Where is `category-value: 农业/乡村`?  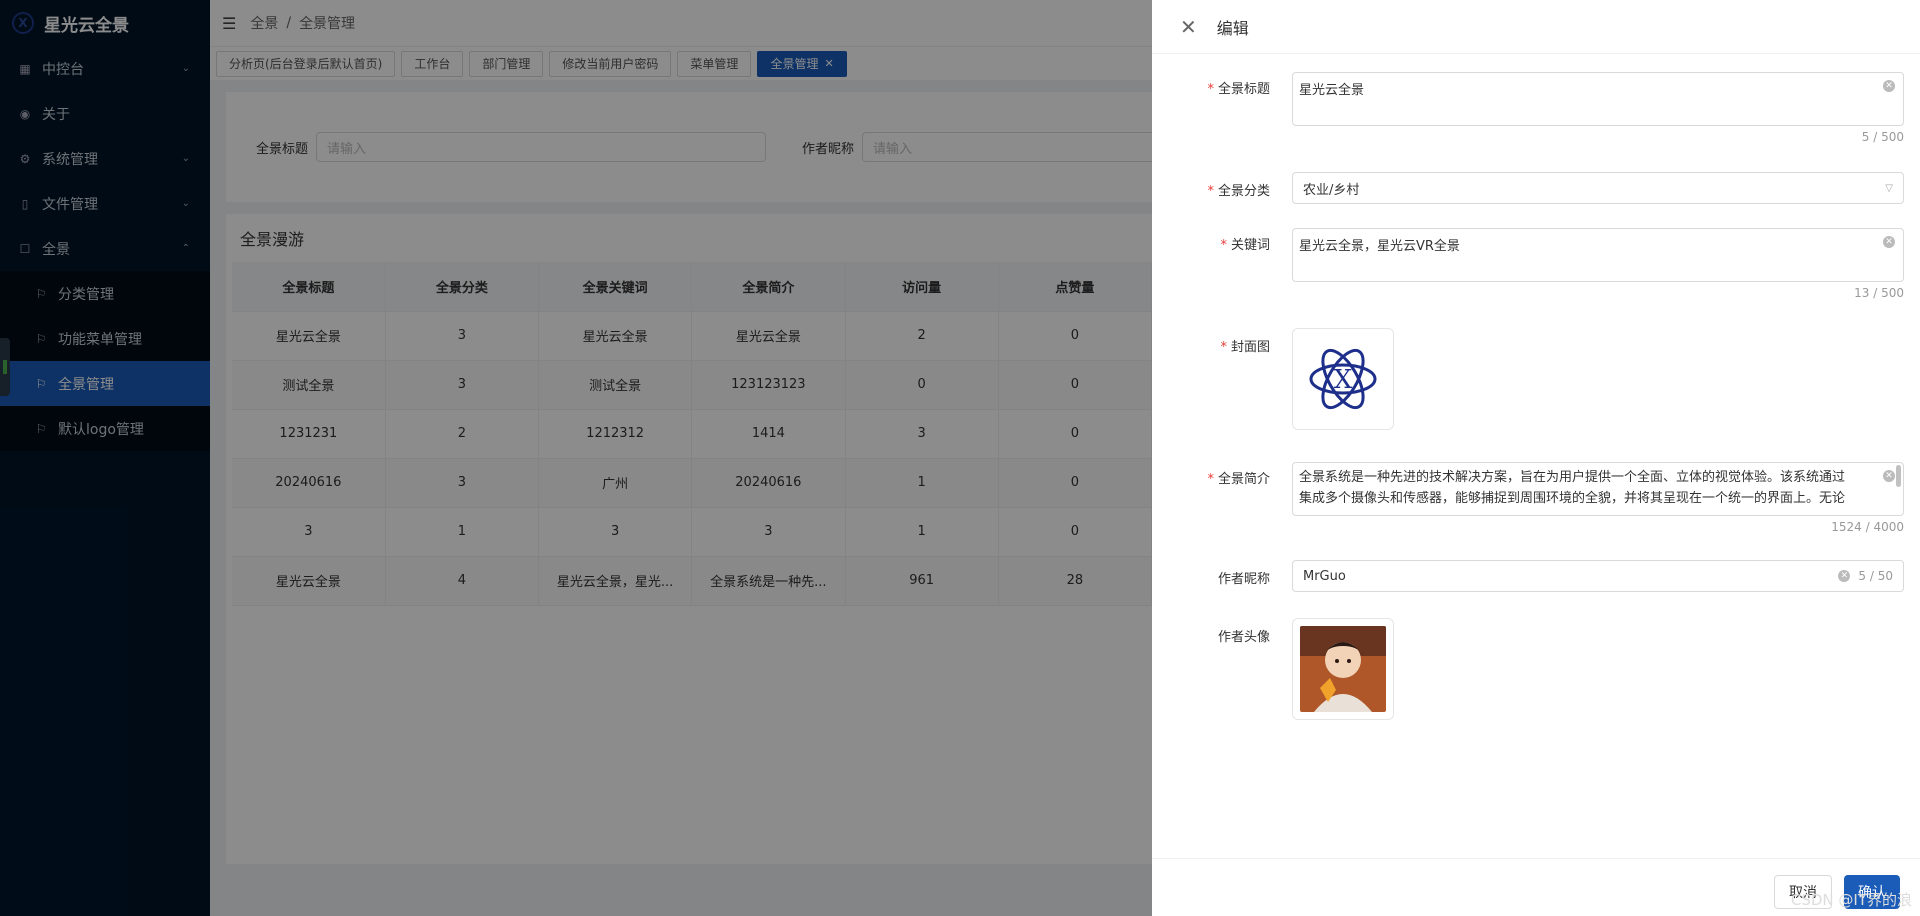 category-value: 农业/乡村 is located at coordinates (1331, 190).